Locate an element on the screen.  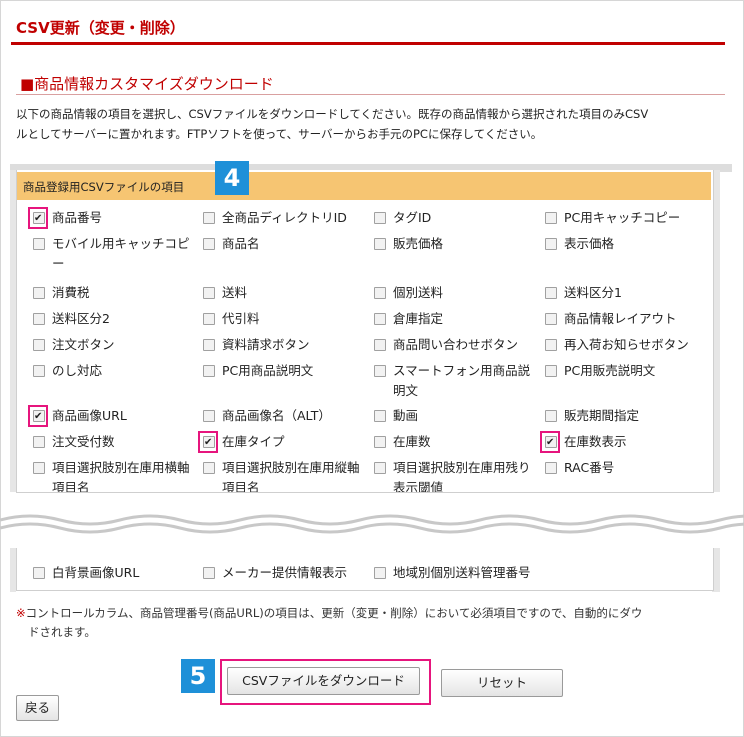
csv-item-19: 再入荷お知らせボタン is located at coordinates (617, 345).